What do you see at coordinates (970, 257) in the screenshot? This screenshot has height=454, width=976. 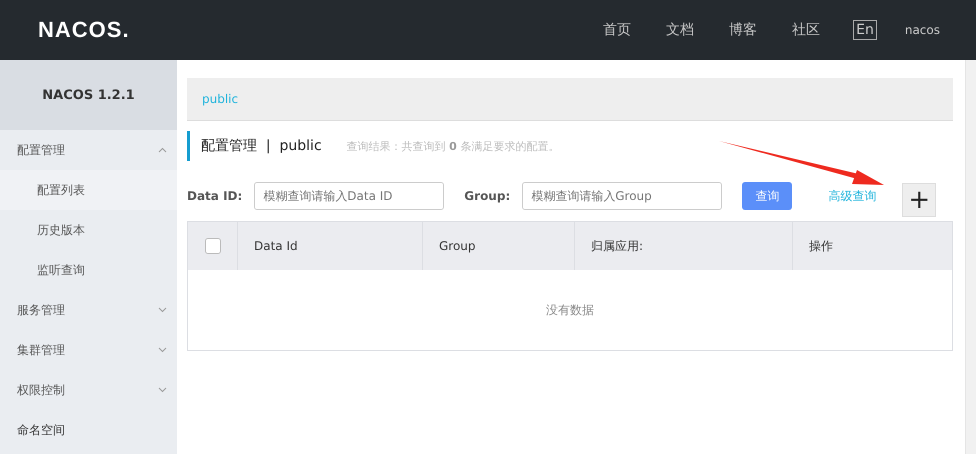 I see `scrollbar` at bounding box center [970, 257].